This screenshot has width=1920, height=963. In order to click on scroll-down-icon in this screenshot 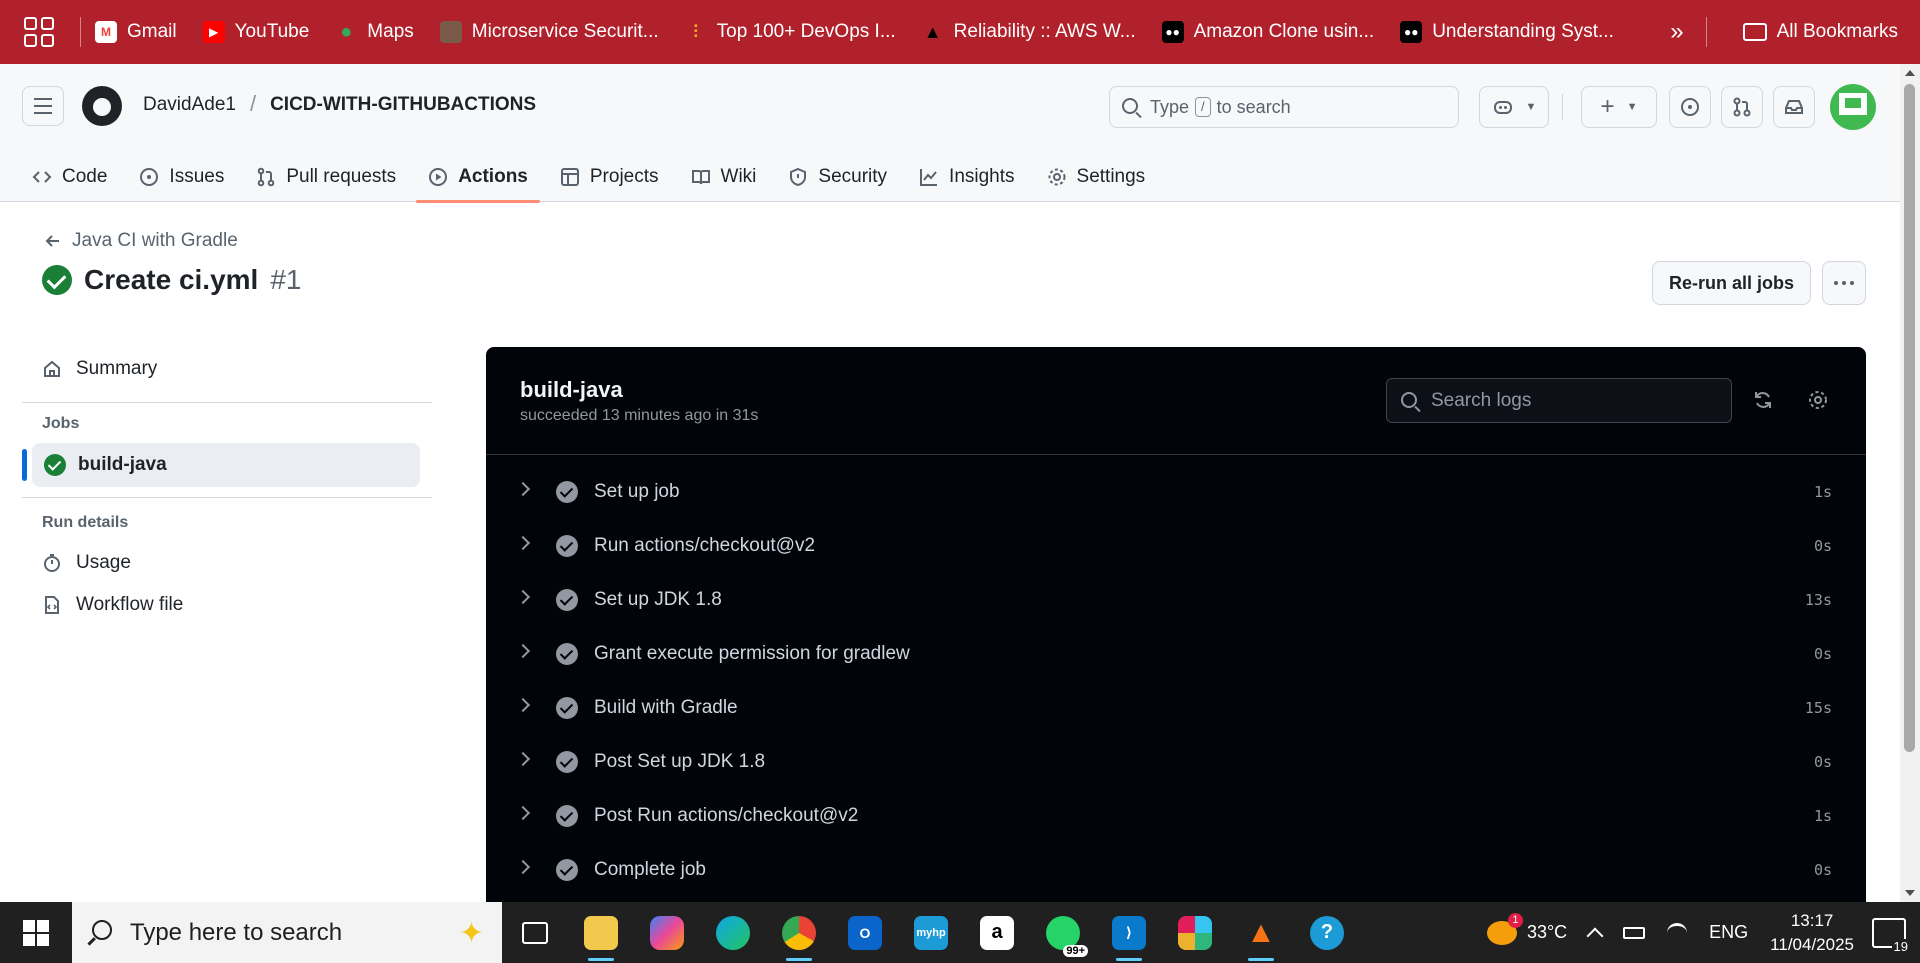, I will do `click(1910, 893)`.